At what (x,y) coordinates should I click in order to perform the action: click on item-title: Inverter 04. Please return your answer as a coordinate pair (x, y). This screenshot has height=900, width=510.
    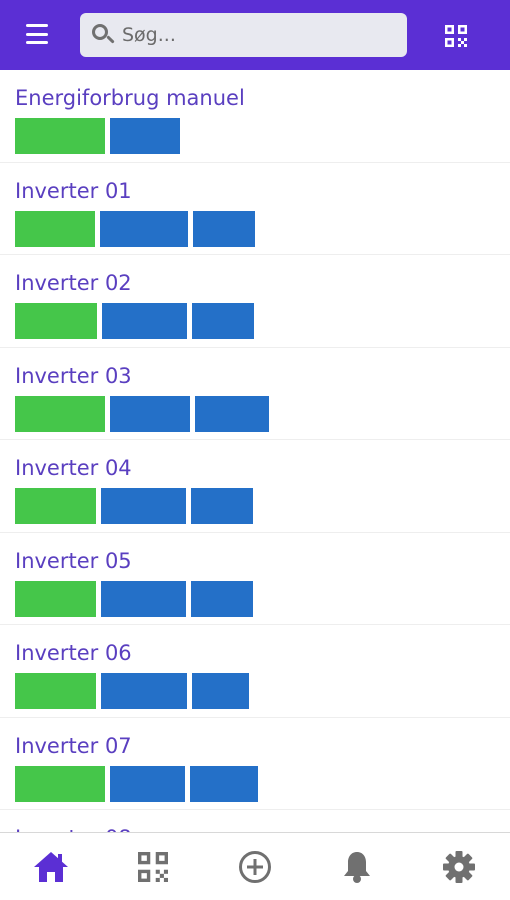
    Looking at the image, I should click on (73, 468).